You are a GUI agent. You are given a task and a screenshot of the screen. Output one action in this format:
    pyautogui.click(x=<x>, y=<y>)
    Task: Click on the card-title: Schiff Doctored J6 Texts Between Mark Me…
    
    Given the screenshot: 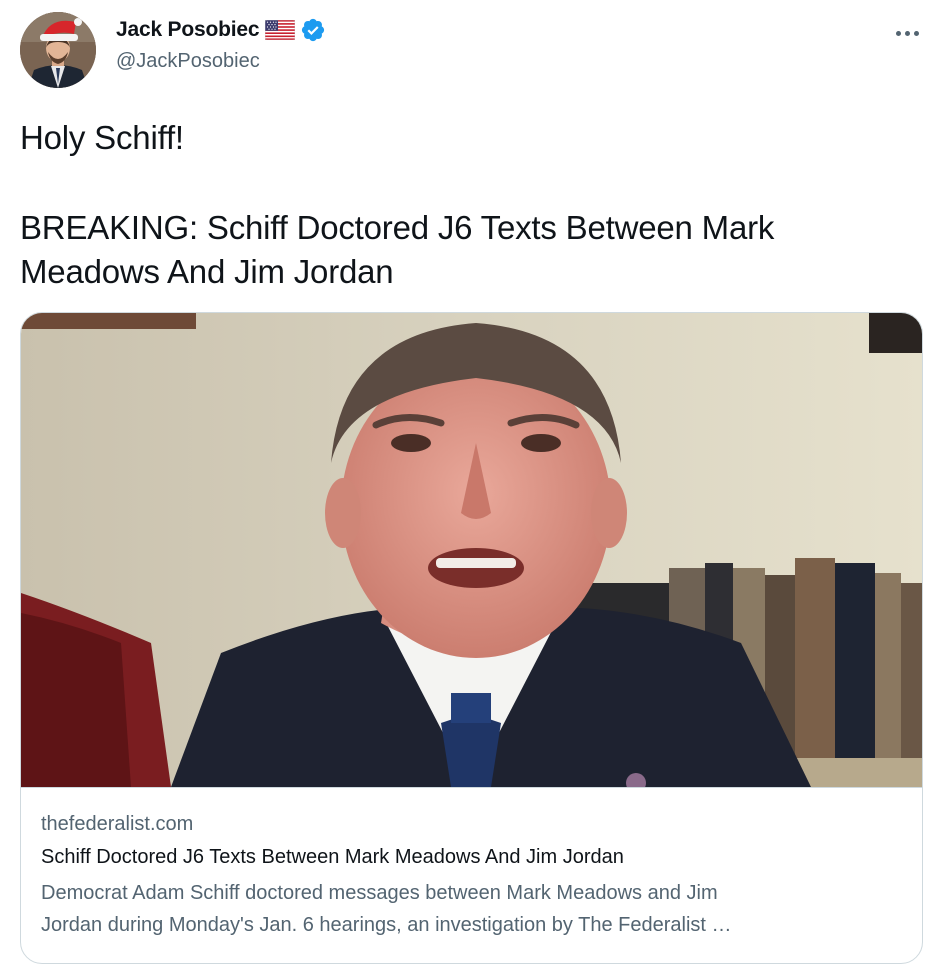 What is the action you would take?
    pyautogui.click(x=332, y=857)
    